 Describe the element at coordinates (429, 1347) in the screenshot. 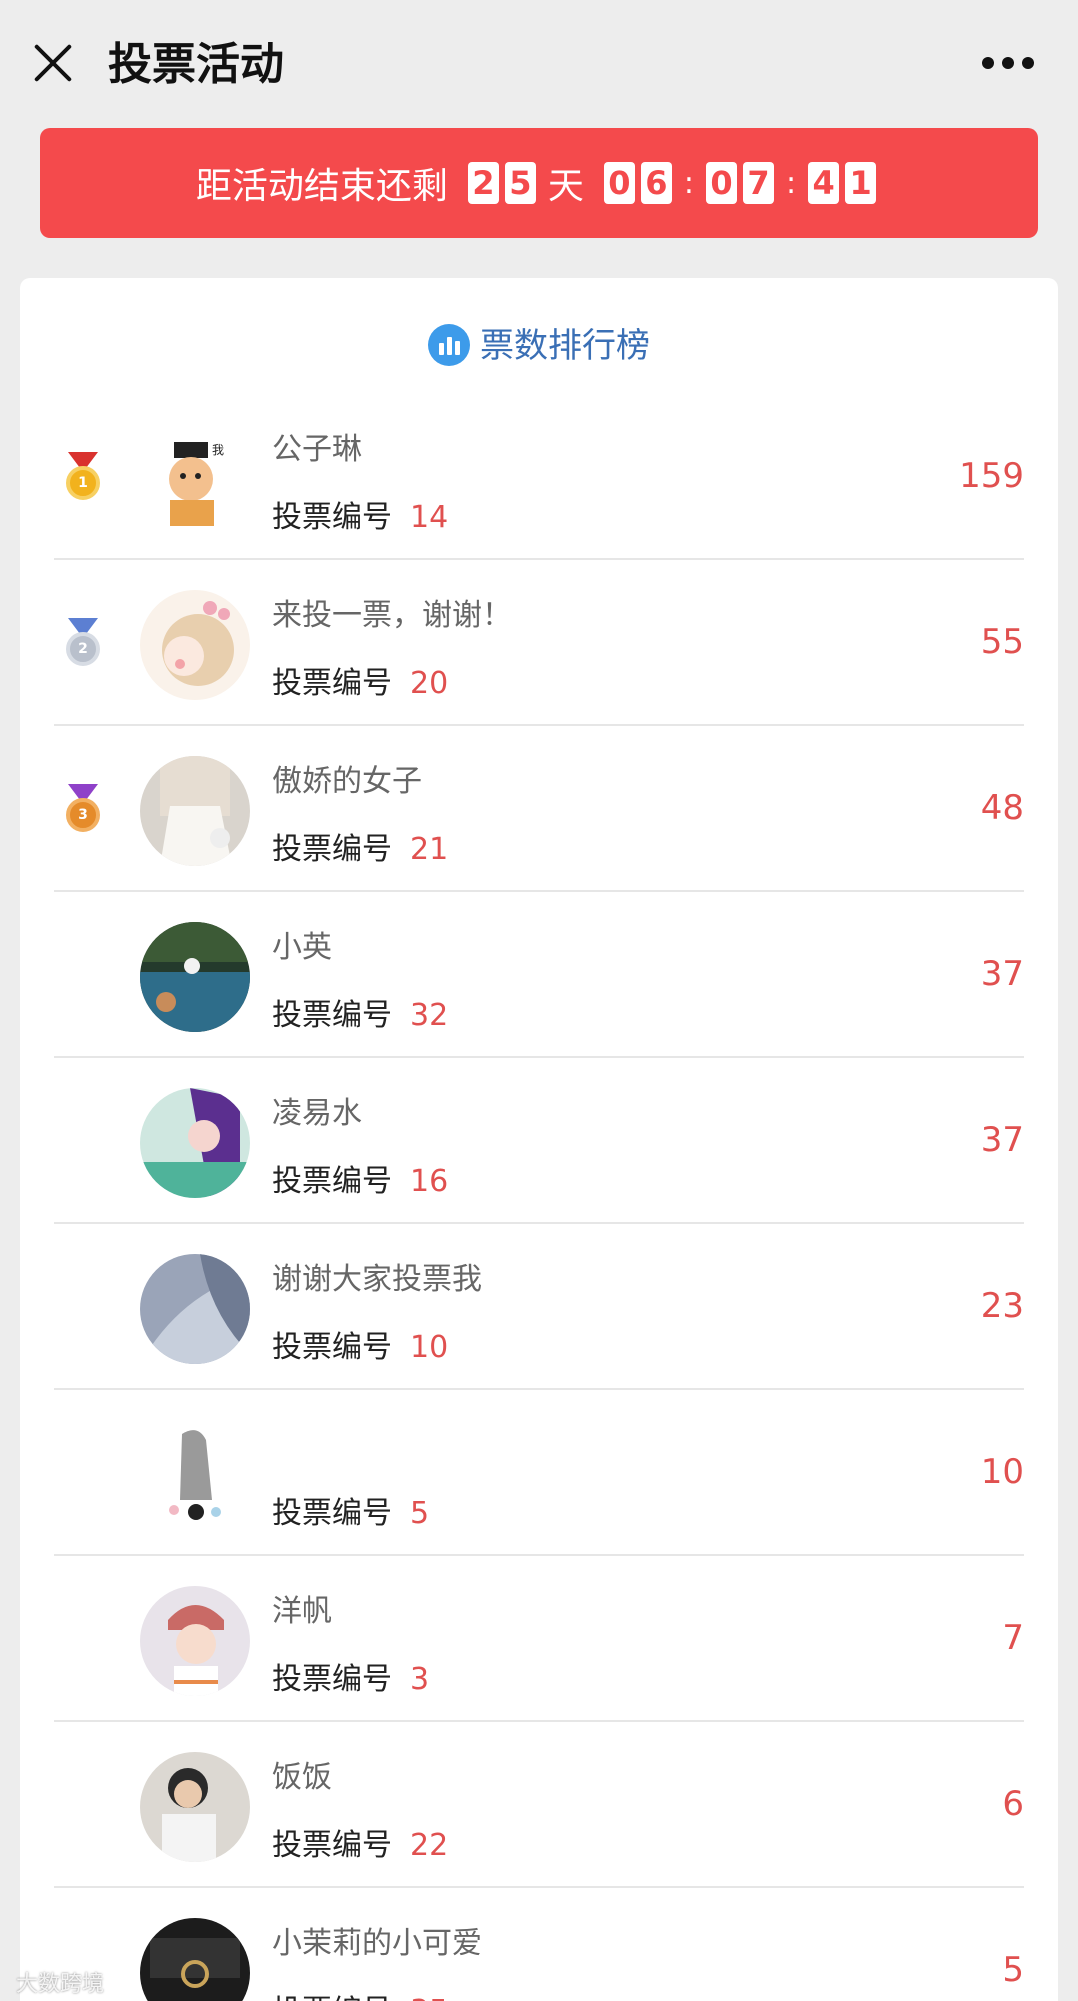

I see `vote-number: 10` at that location.